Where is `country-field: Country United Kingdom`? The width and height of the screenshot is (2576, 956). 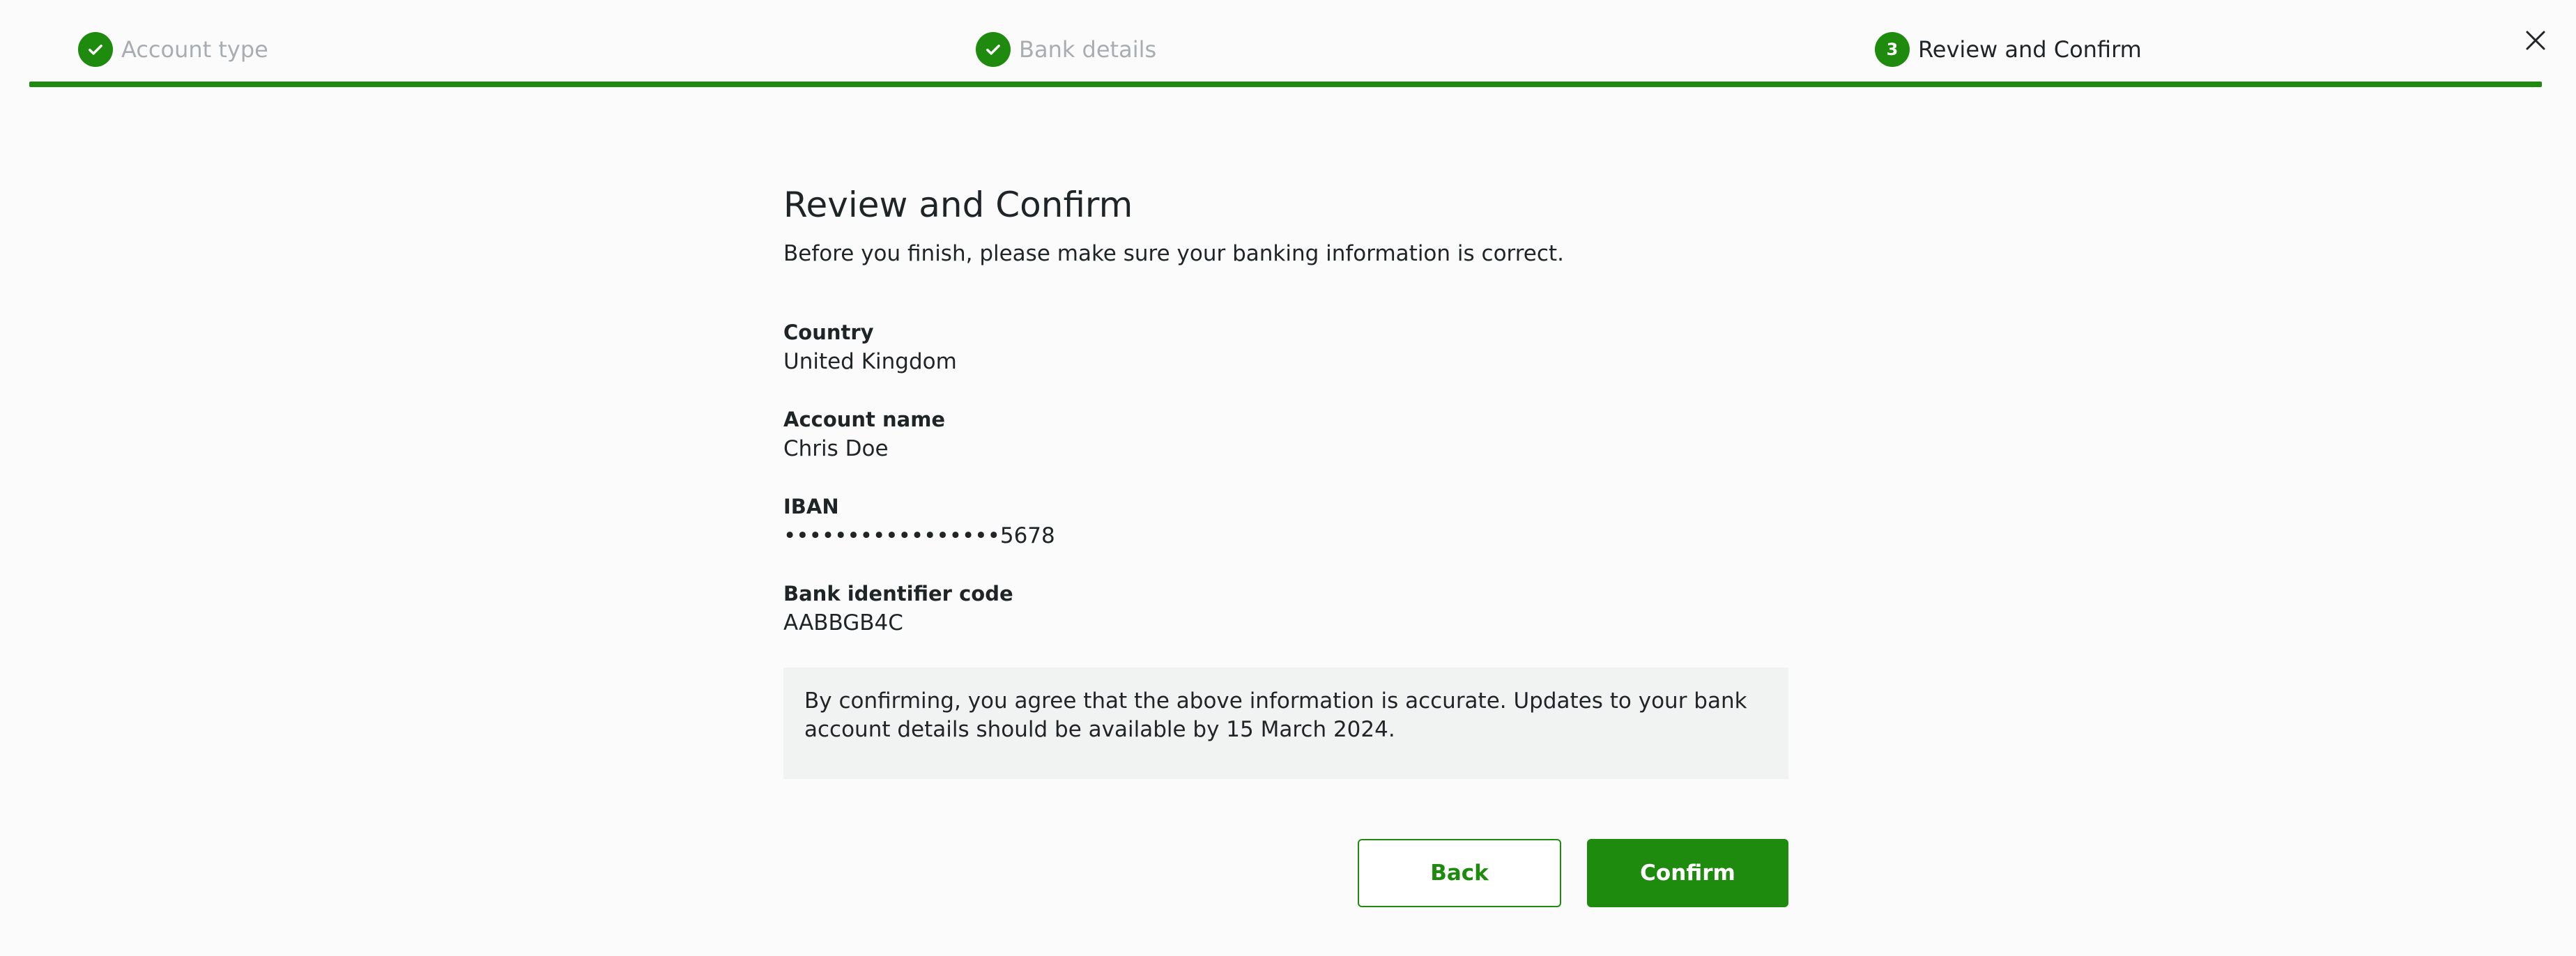 country-field: Country United Kingdom is located at coordinates (870, 347).